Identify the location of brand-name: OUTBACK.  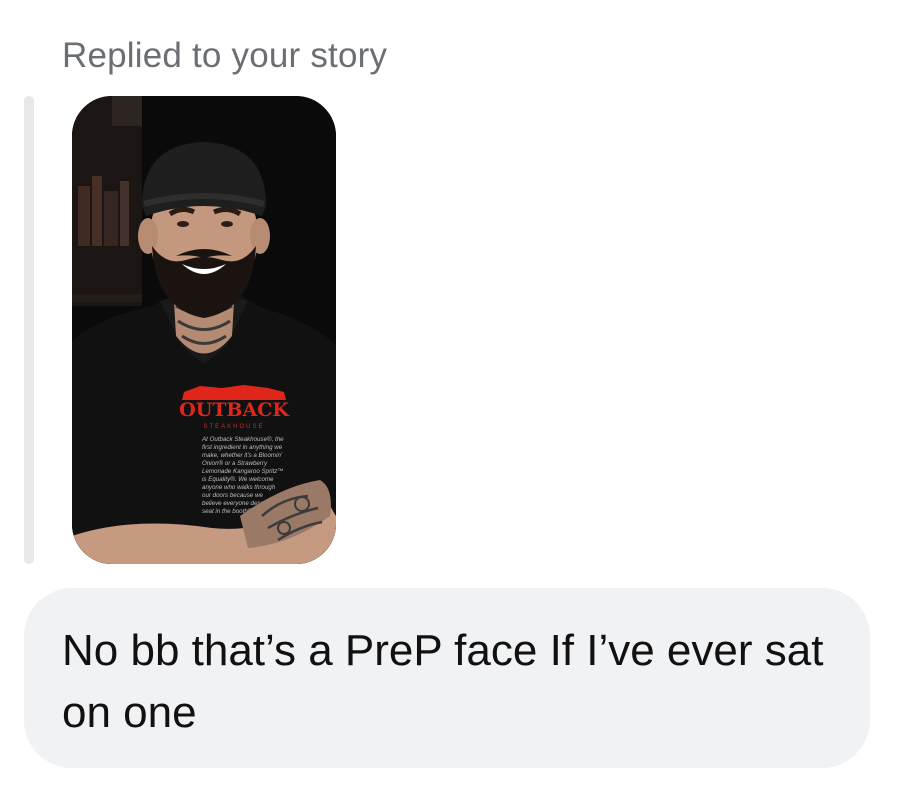
(234, 410).